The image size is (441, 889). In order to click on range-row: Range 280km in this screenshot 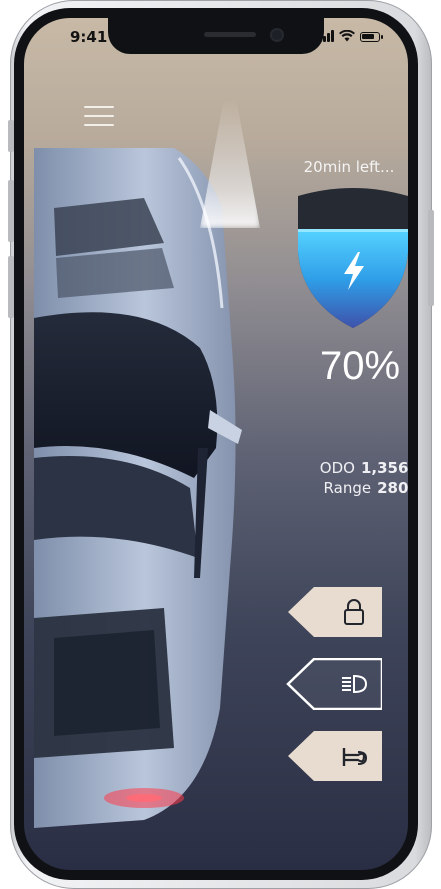, I will do `click(355, 488)`.